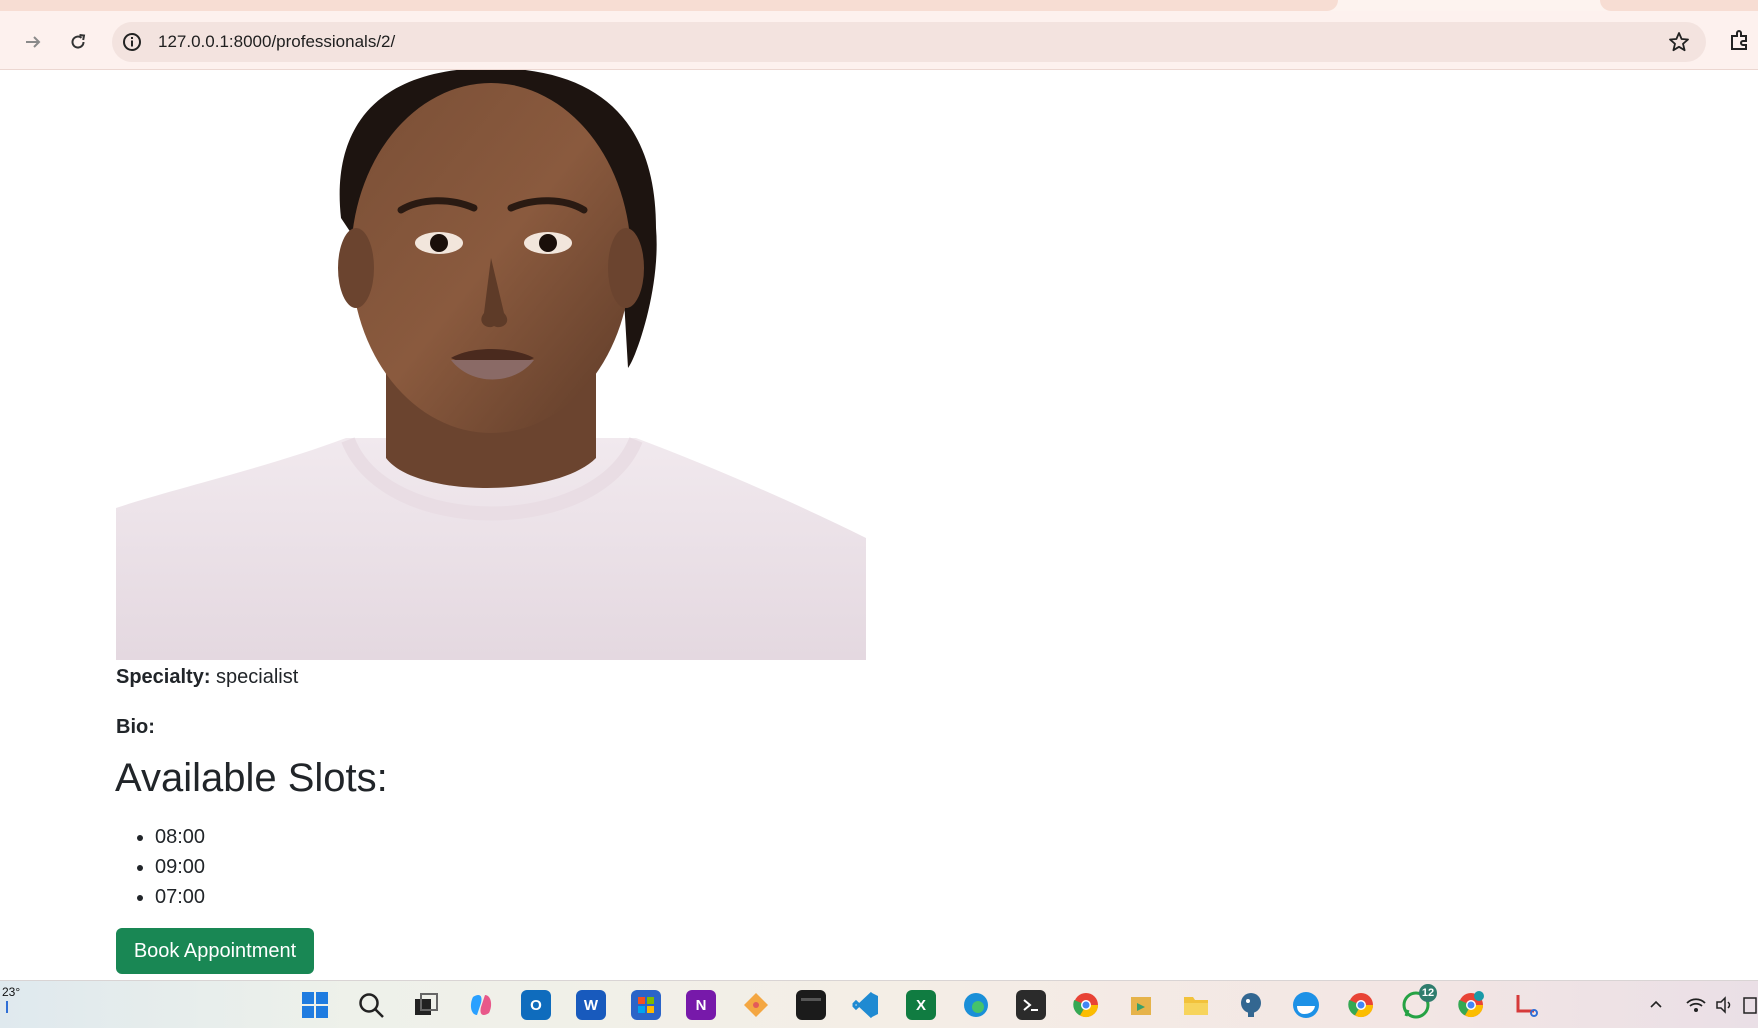 The width and height of the screenshot is (1758, 1028). Describe the element at coordinates (135, 727) in the screenshot. I see `bio-label: Bio:` at that location.